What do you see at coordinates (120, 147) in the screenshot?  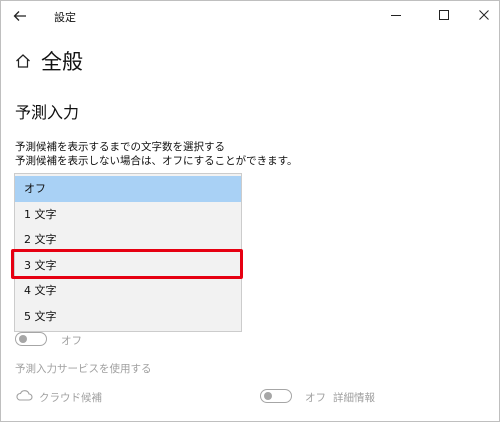 I see `section-description-line1: 予測候補を表示するまでの文字数を選択する` at bounding box center [120, 147].